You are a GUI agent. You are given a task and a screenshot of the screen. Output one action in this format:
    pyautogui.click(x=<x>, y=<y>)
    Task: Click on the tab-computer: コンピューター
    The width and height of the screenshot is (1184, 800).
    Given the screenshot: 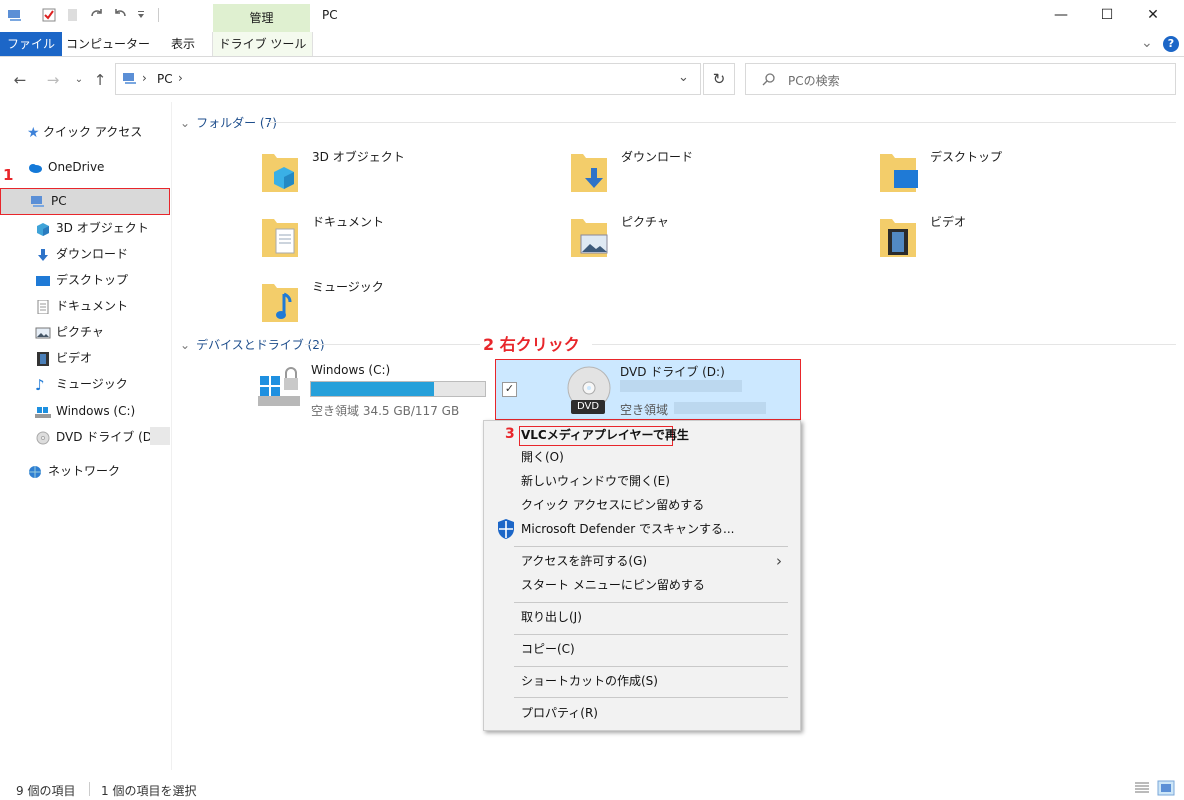 What is the action you would take?
    pyautogui.click(x=108, y=44)
    